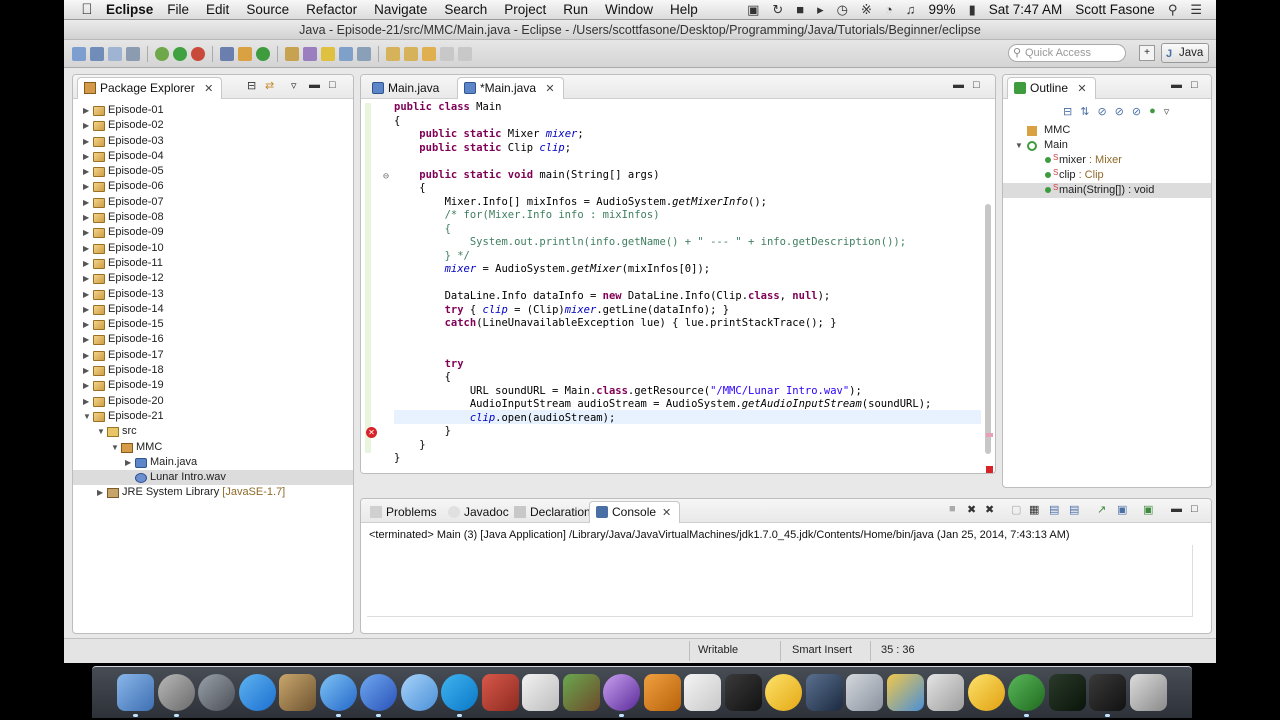 Image resolution: width=1280 pixels, height=720 pixels. What do you see at coordinates (553, 512) in the screenshot?
I see `tab-declaration: Declaration` at bounding box center [553, 512].